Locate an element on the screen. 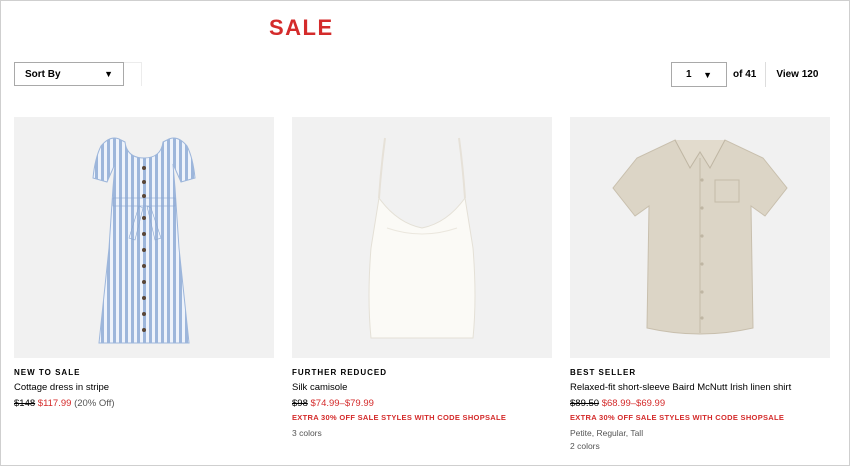 Image resolution: width=850 pixels, height=466 pixels. color-count: 2 colors is located at coordinates (700, 446).